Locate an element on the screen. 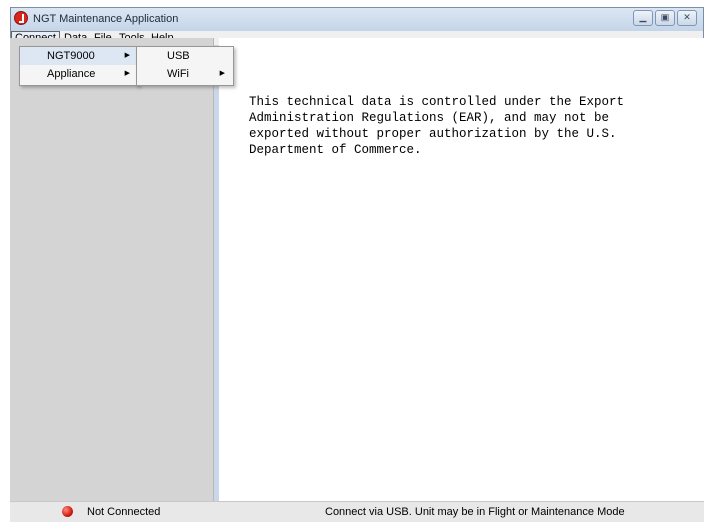 This screenshot has height=522, width=704. app-logo-icon is located at coordinates (21, 18).